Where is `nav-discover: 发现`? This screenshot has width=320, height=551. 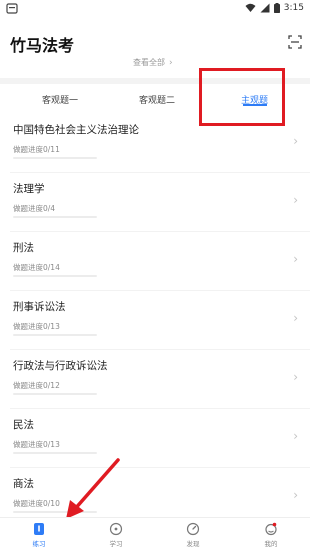 nav-discover: 发现 is located at coordinates (193, 535).